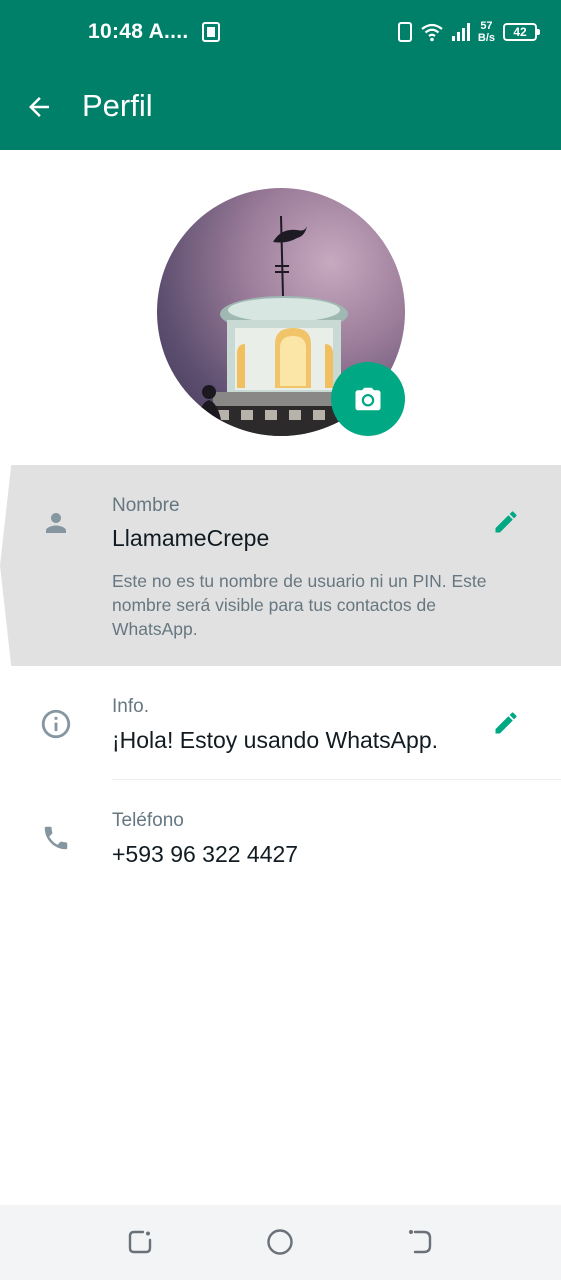  I want to click on camera-icon, so click(368, 399).